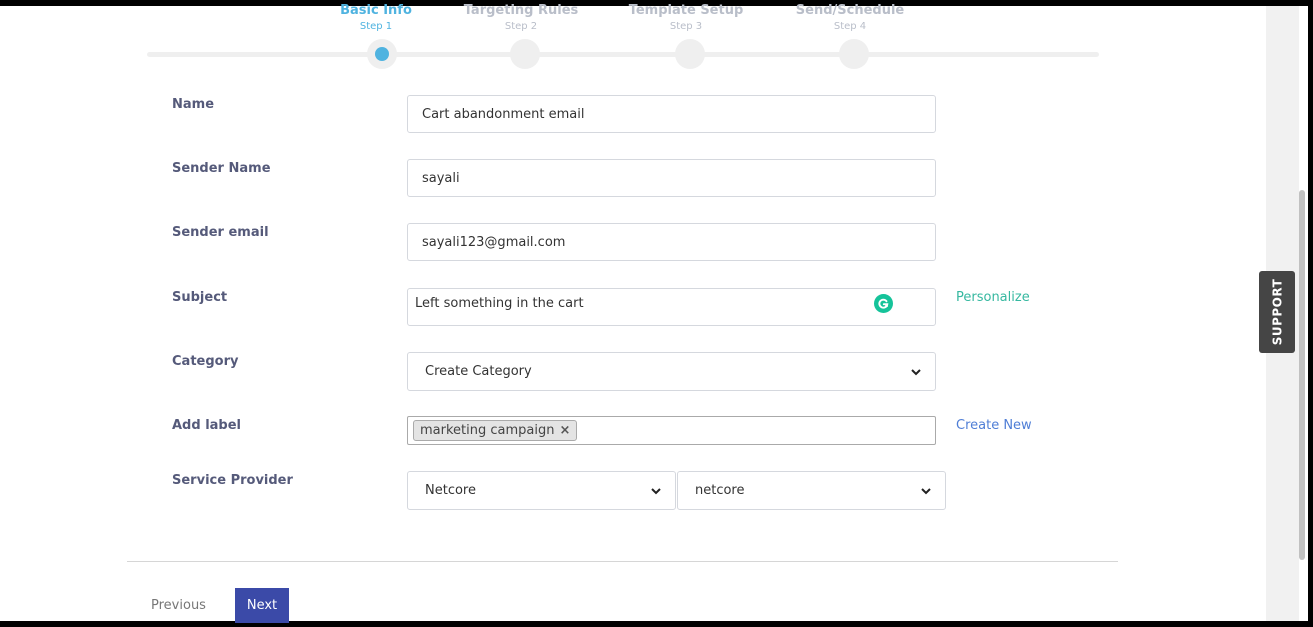 This screenshot has width=1313, height=627. What do you see at coordinates (623, 54) in the screenshot?
I see `stepper-track` at bounding box center [623, 54].